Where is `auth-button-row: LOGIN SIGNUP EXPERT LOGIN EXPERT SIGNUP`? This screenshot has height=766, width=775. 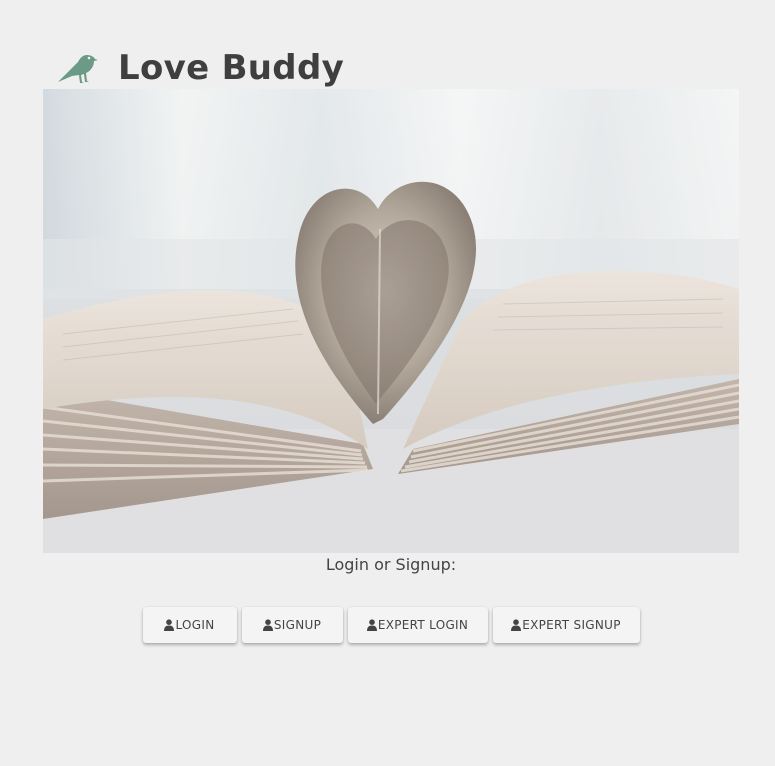 auth-button-row: LOGIN SIGNUP EXPERT LOGIN EXPERT SIGNUP is located at coordinates (387, 625).